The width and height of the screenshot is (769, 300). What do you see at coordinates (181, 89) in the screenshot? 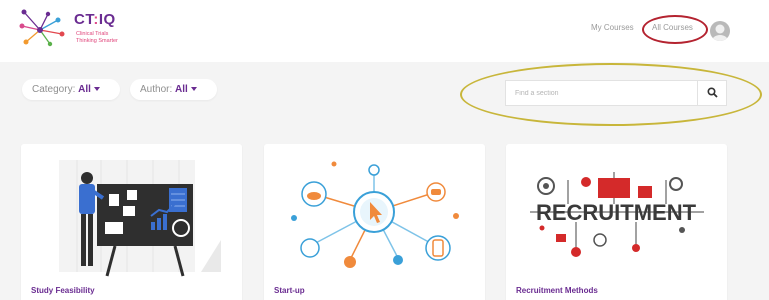
I see `author-filter-value: All` at bounding box center [181, 89].